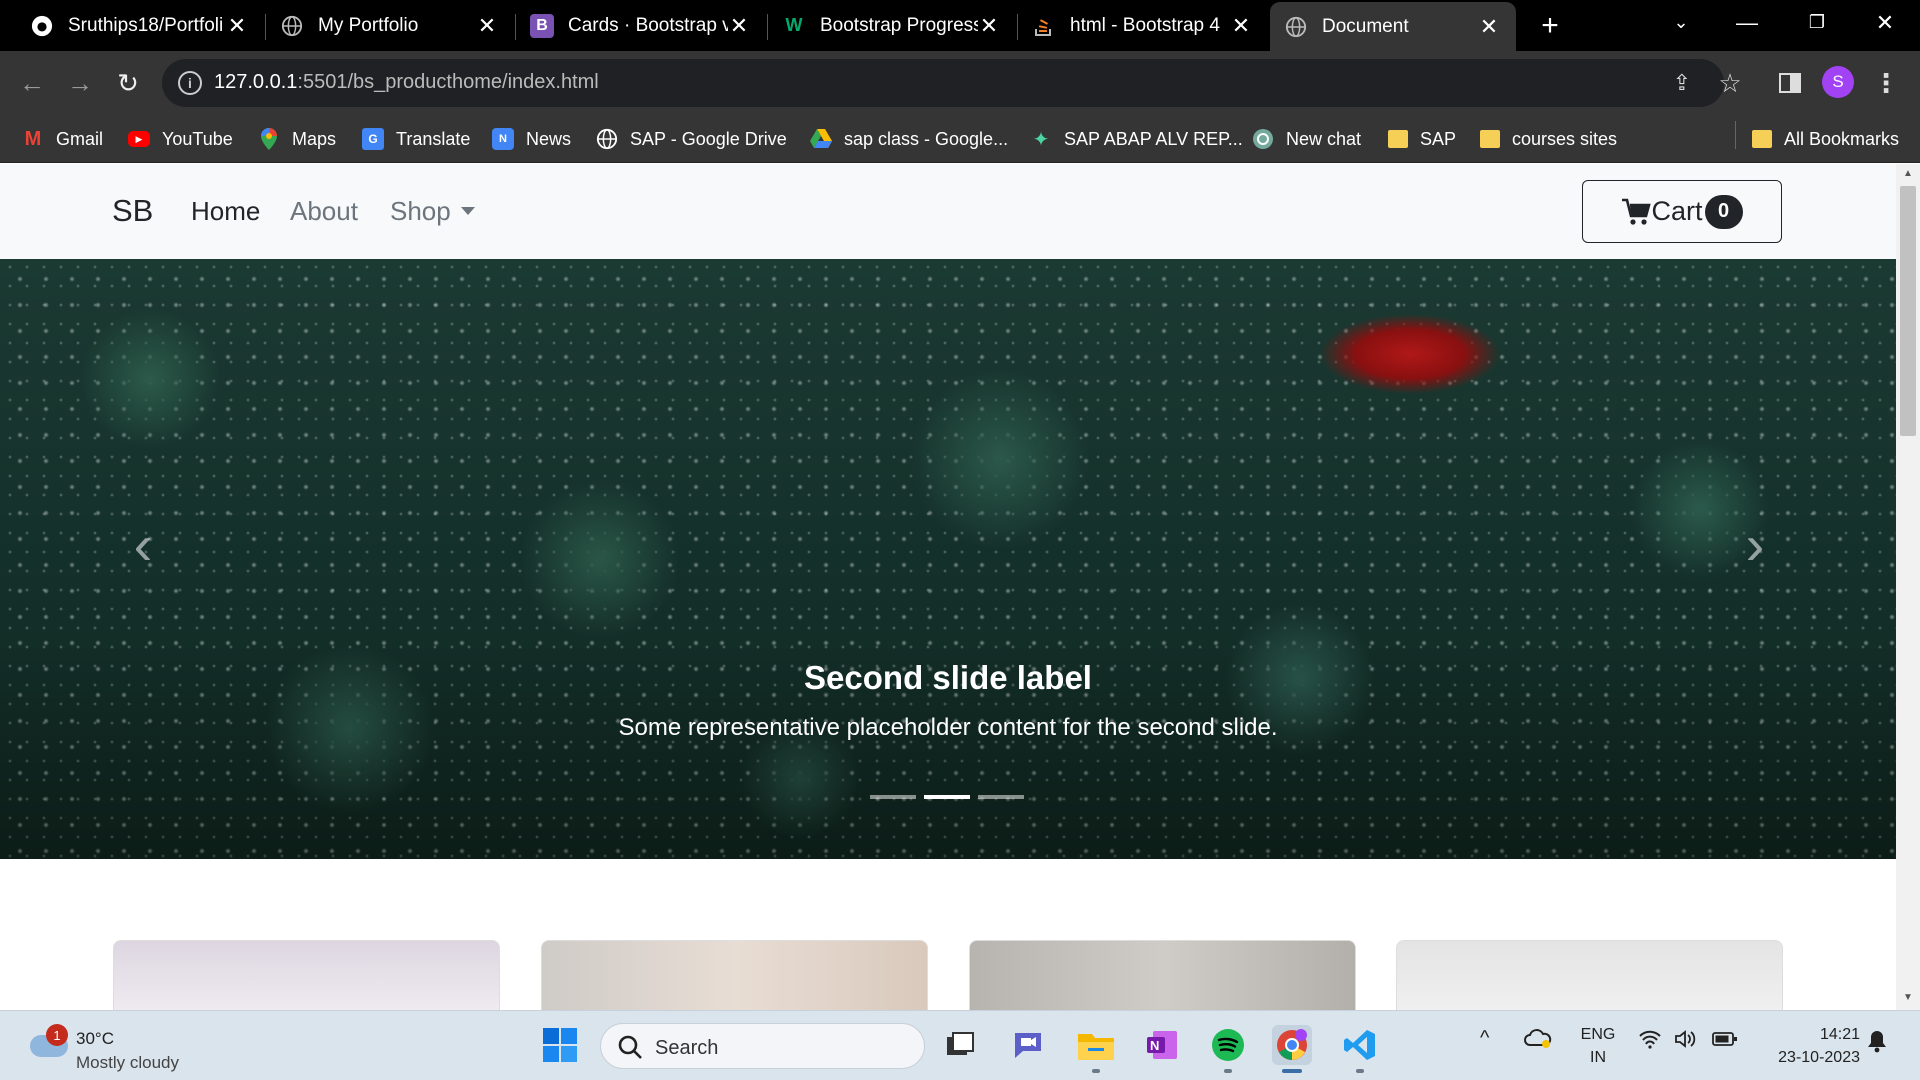 The width and height of the screenshot is (1920, 1080). Describe the element at coordinates (1730, 83) in the screenshot. I see `bookmark-star-icon: ☆` at that location.